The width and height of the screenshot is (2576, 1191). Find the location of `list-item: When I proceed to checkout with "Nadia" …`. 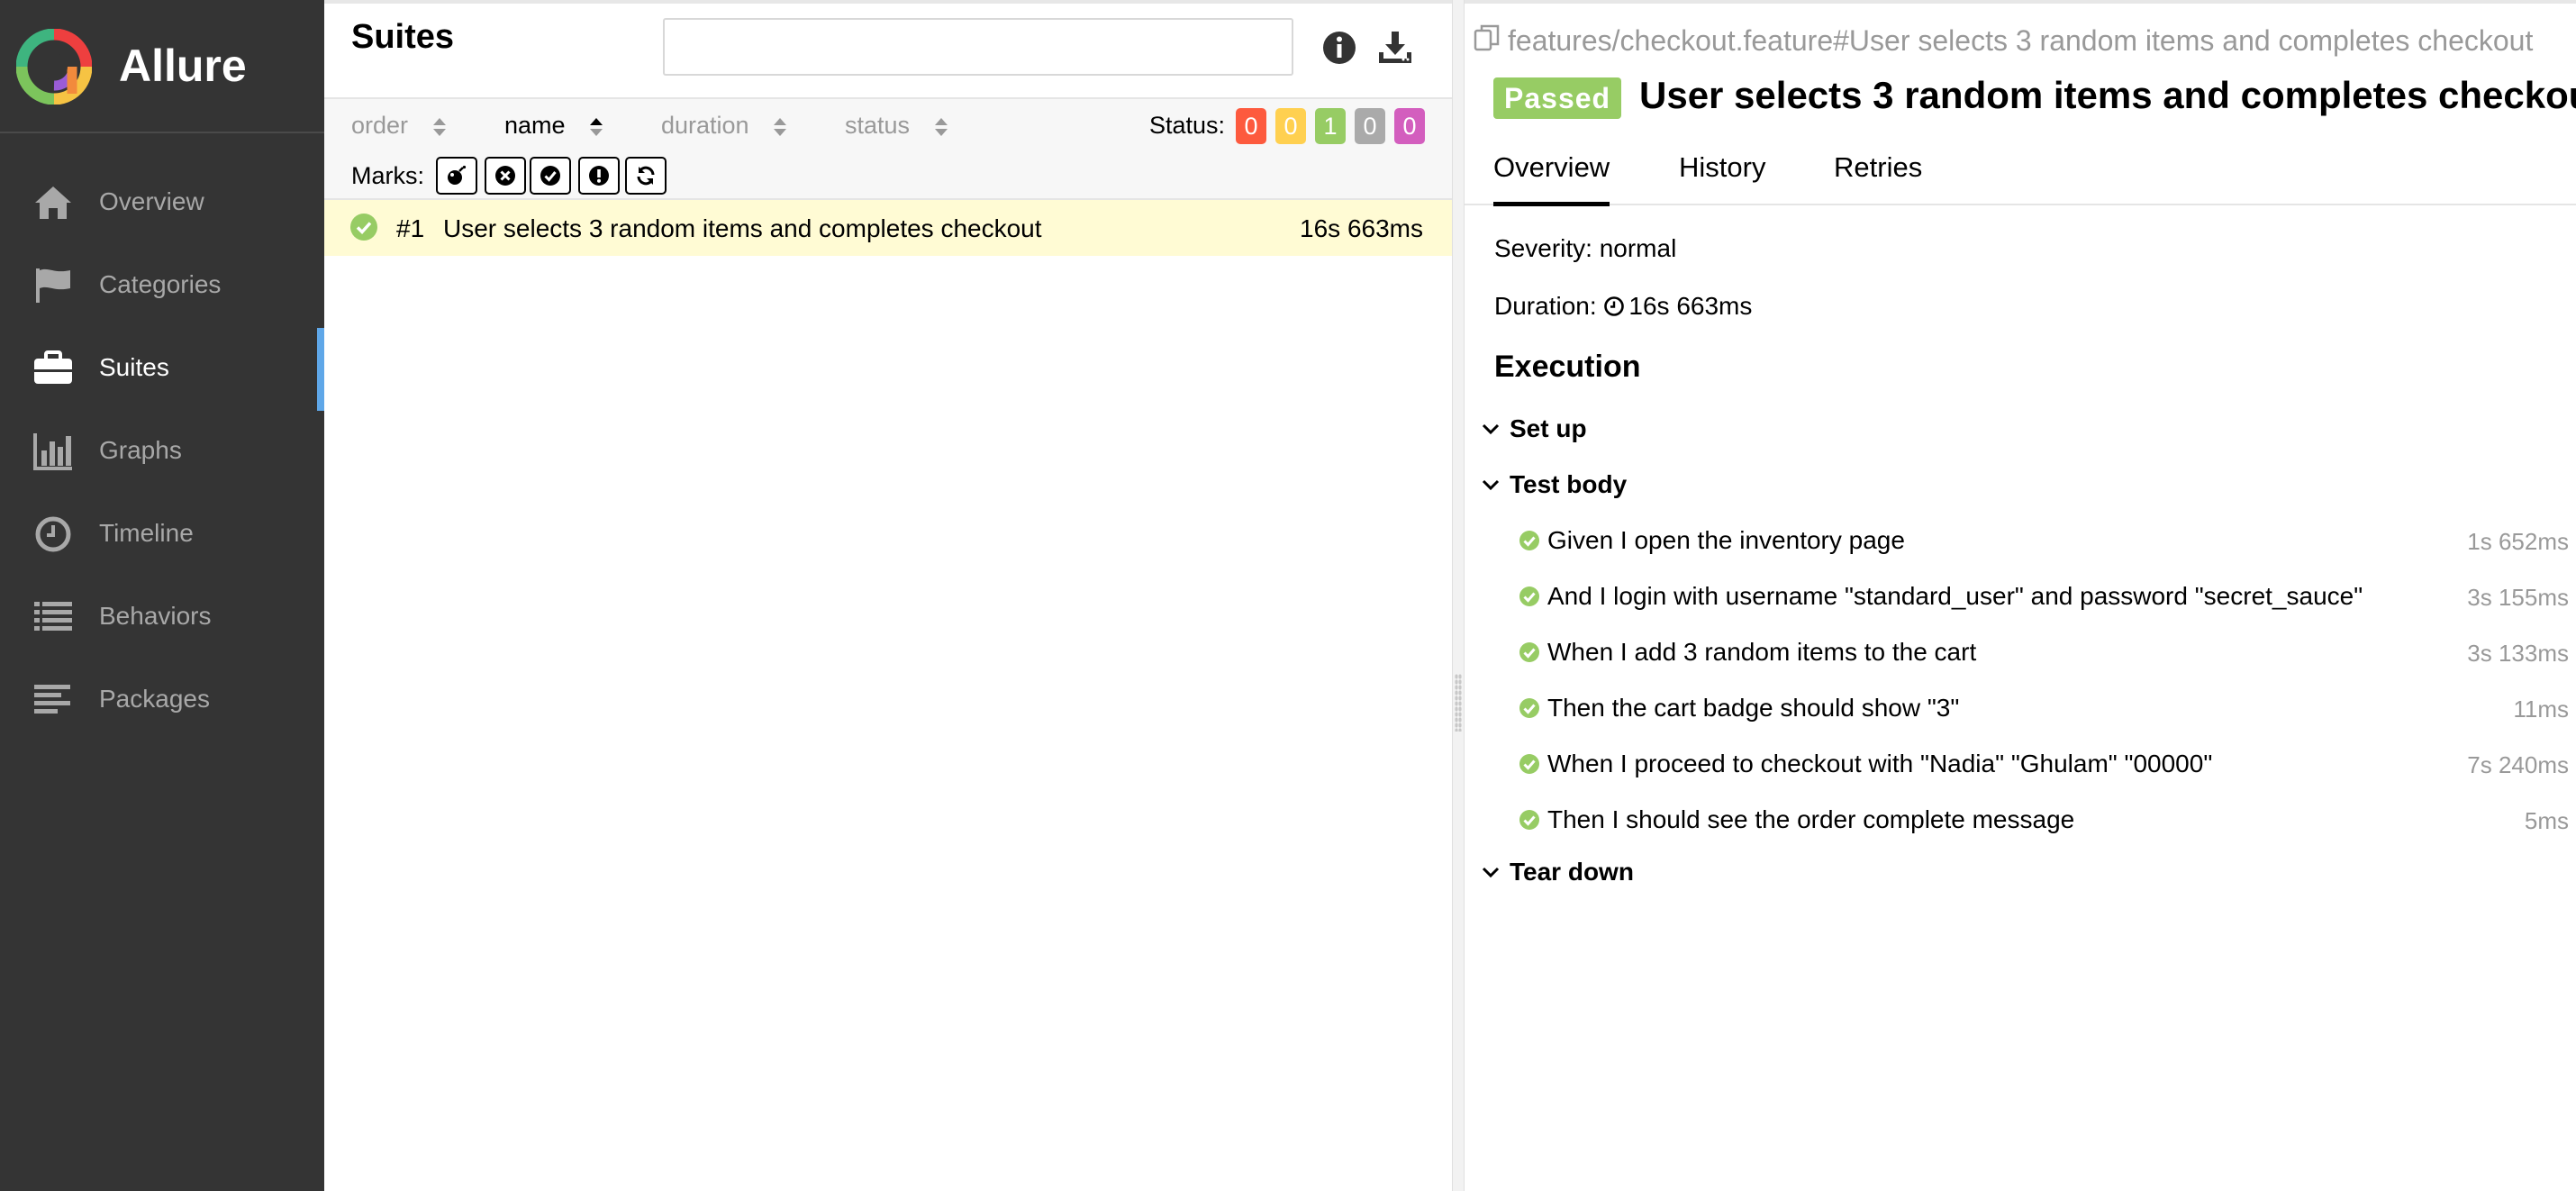

list-item: When I proceed to checkout with "Nadia" … is located at coordinates (2045, 762).